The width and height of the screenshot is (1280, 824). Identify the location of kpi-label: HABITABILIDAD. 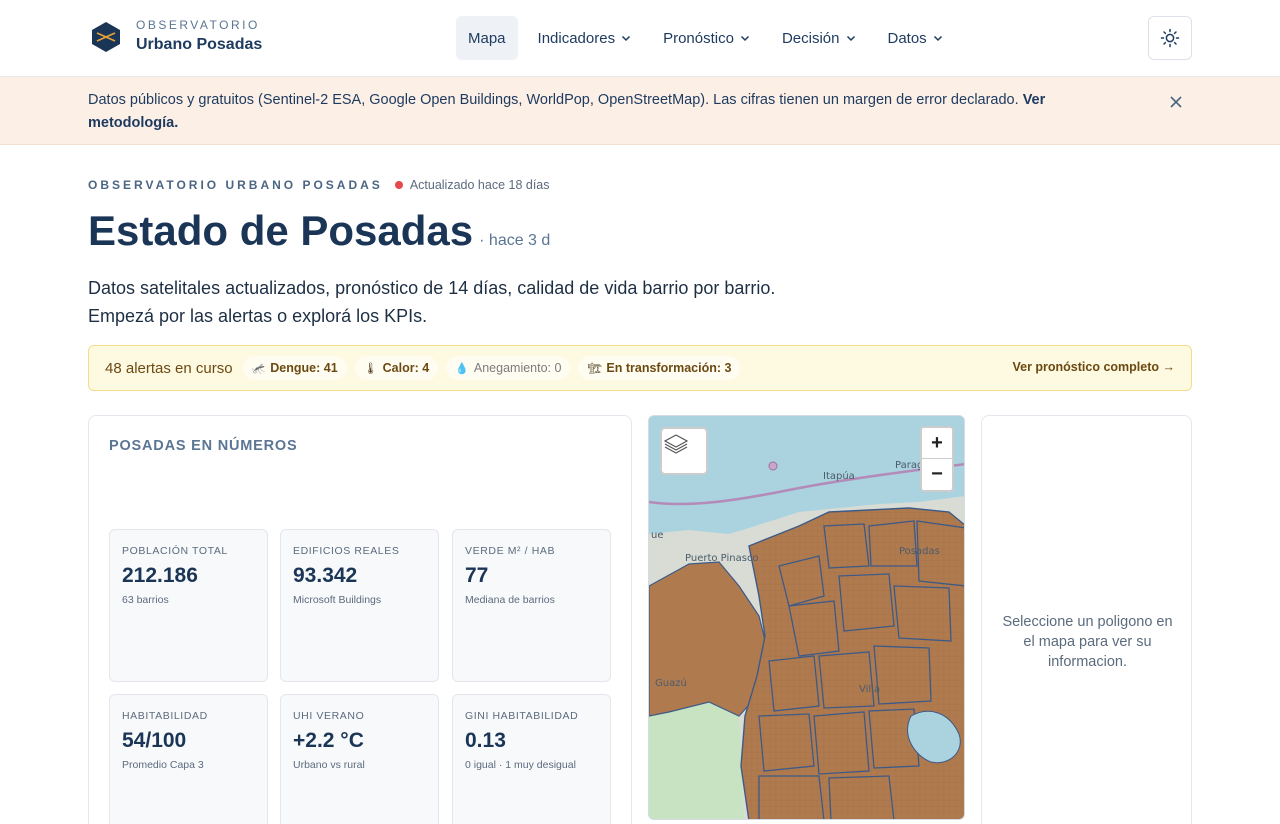
(165, 716).